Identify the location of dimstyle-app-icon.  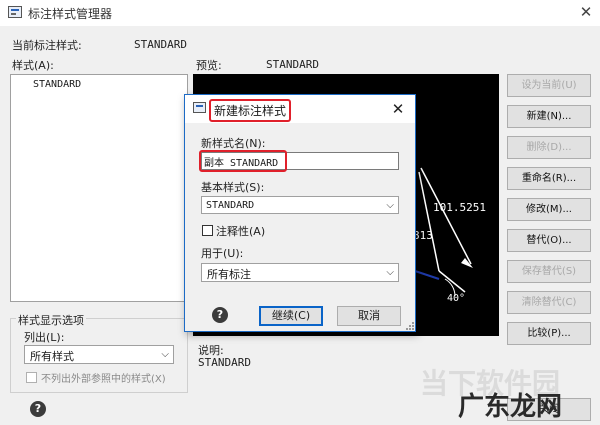
(15, 12).